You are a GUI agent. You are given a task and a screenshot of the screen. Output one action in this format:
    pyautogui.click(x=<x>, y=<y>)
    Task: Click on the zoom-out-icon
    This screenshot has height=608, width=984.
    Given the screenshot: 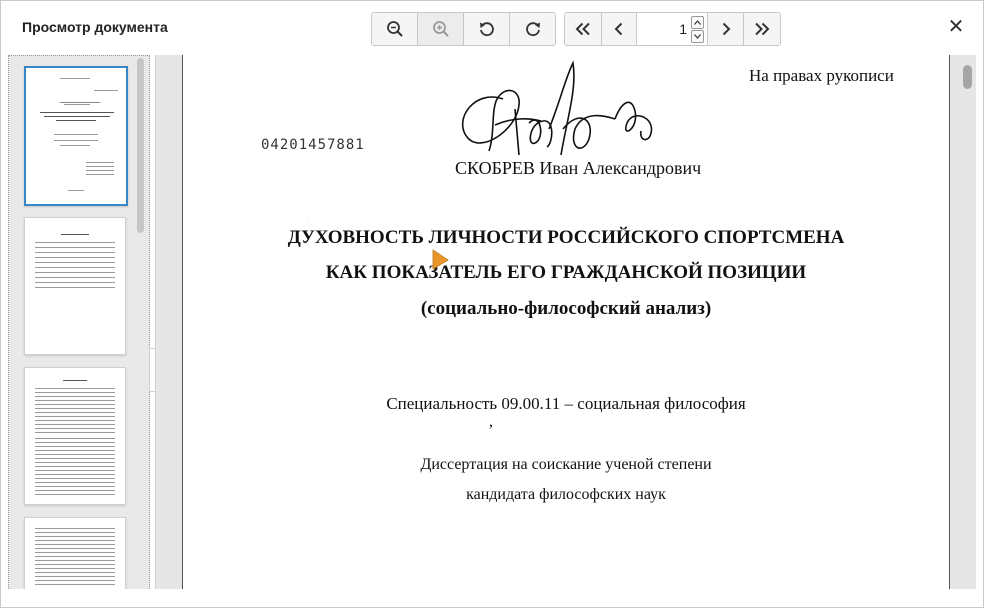 What is the action you would take?
    pyautogui.click(x=394, y=29)
    